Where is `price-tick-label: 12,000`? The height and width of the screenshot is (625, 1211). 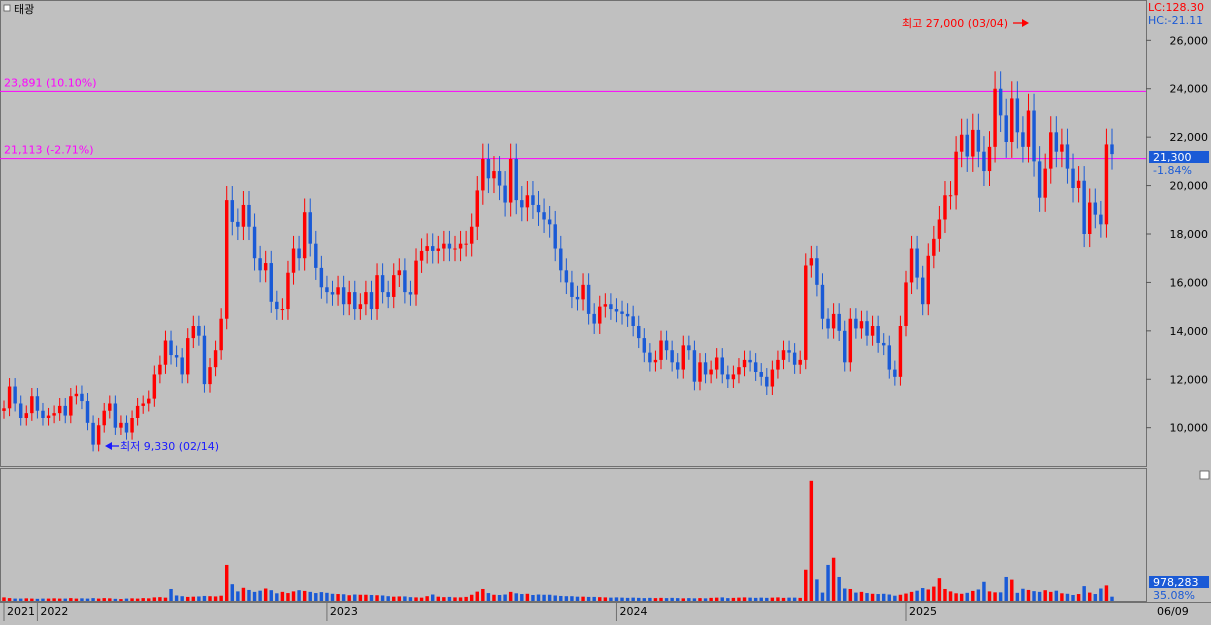
price-tick-label: 12,000 is located at coordinates (1189, 379).